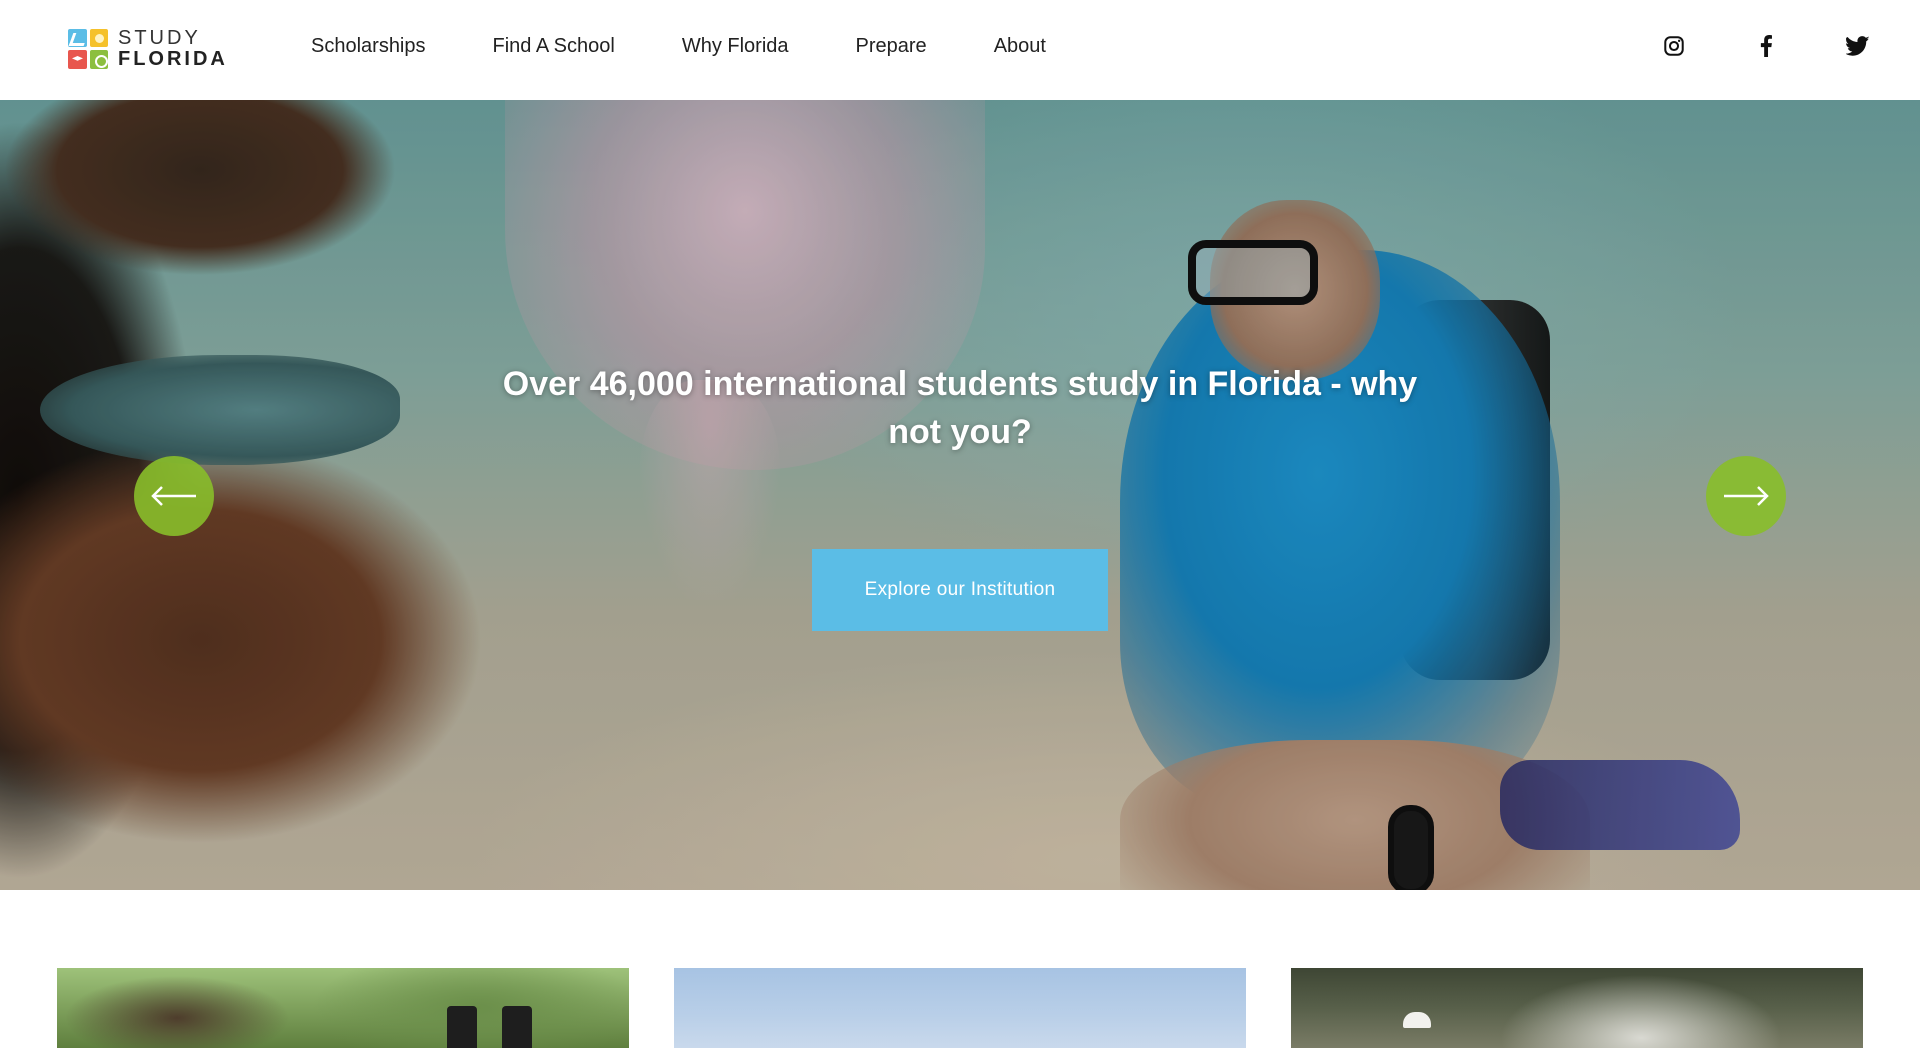 The height and width of the screenshot is (1048, 1920). What do you see at coordinates (368, 46) in the screenshot?
I see `nav-item-scholarships: Scholarships` at bounding box center [368, 46].